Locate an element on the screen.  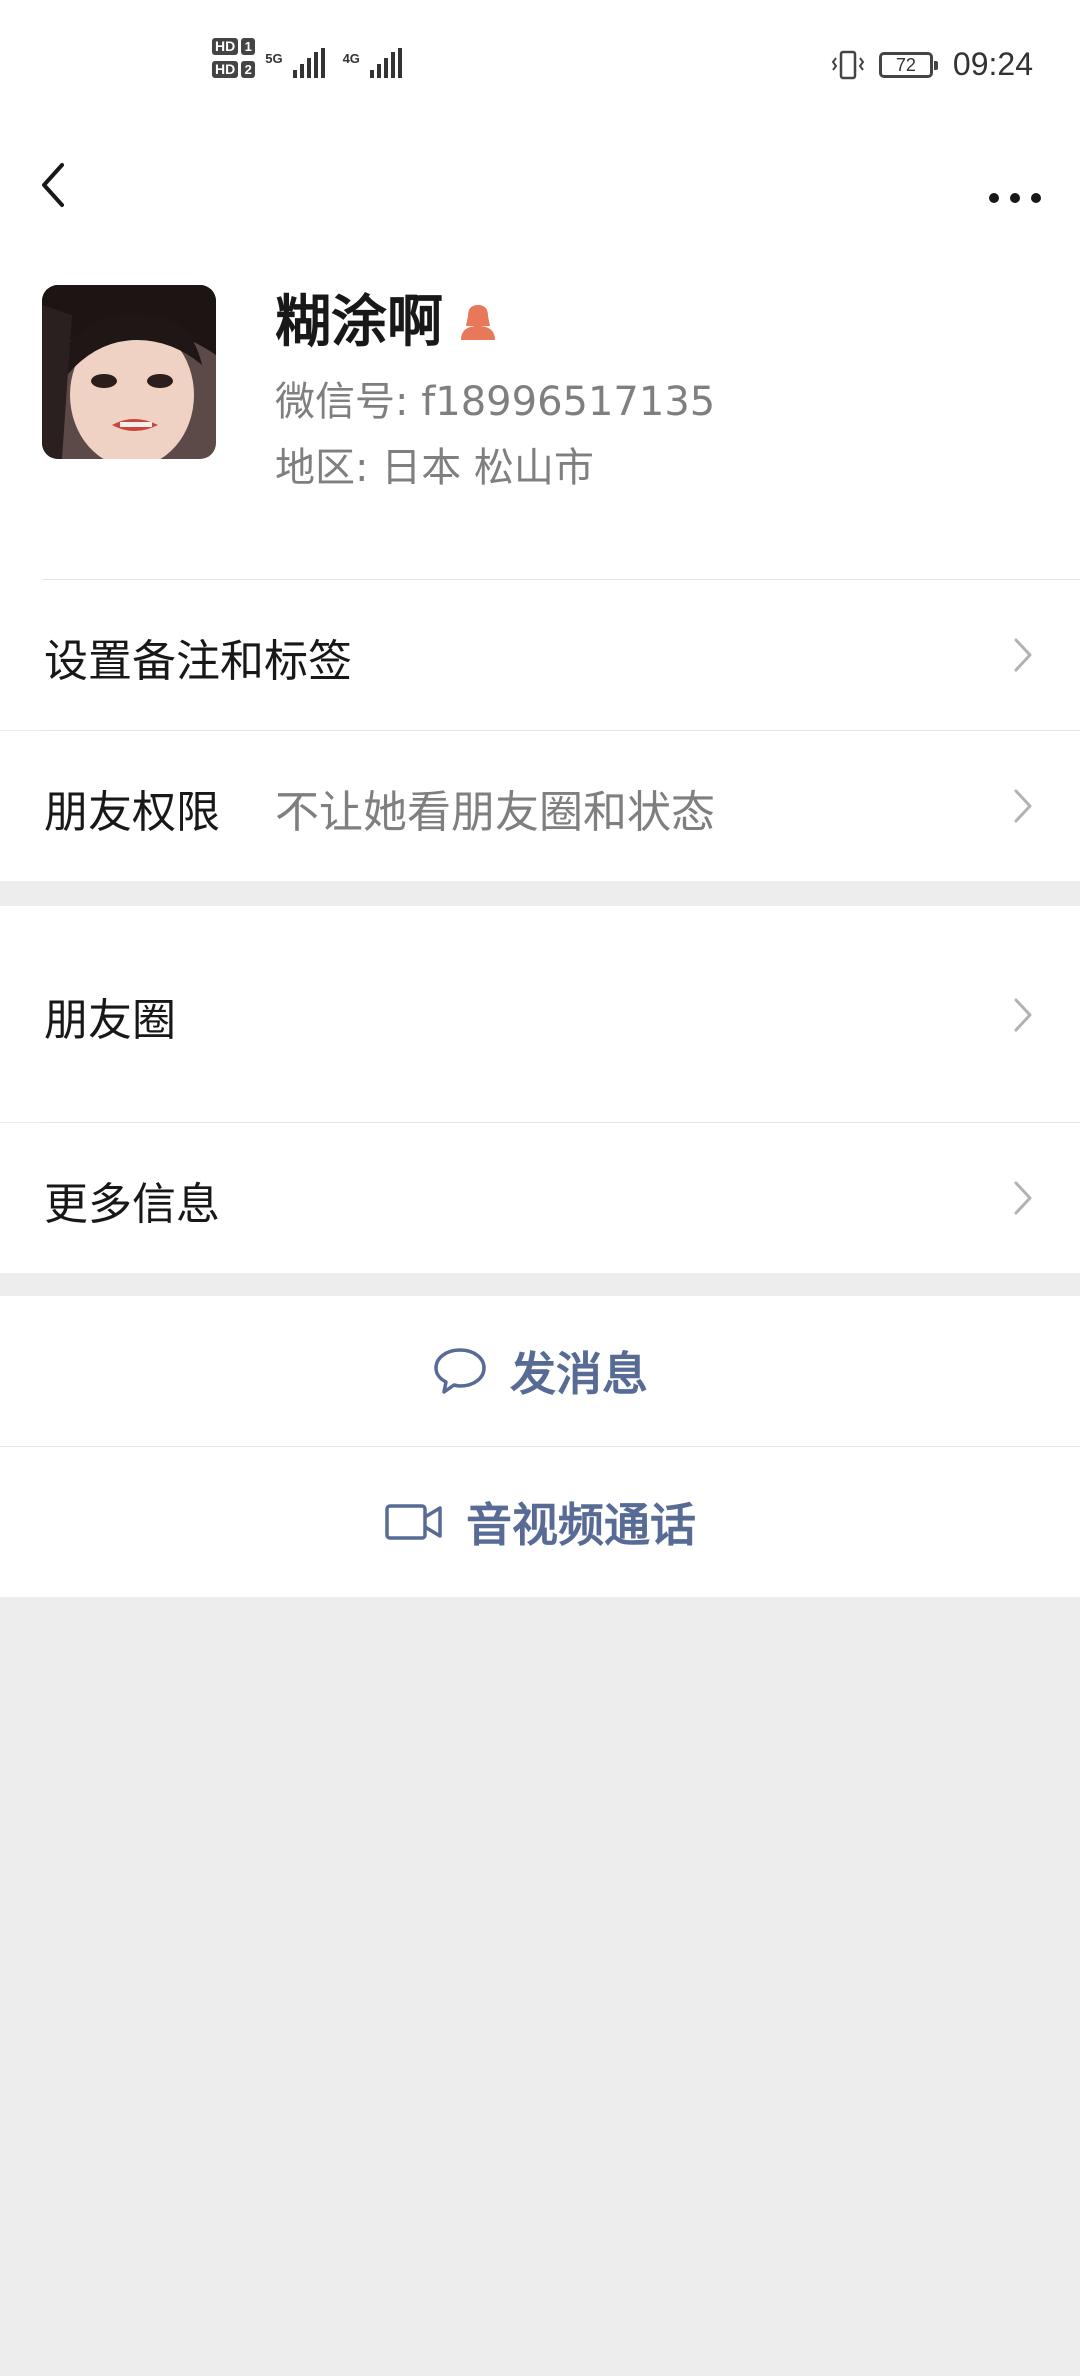
sim1-slot-label: 1 is located at coordinates (248, 46).